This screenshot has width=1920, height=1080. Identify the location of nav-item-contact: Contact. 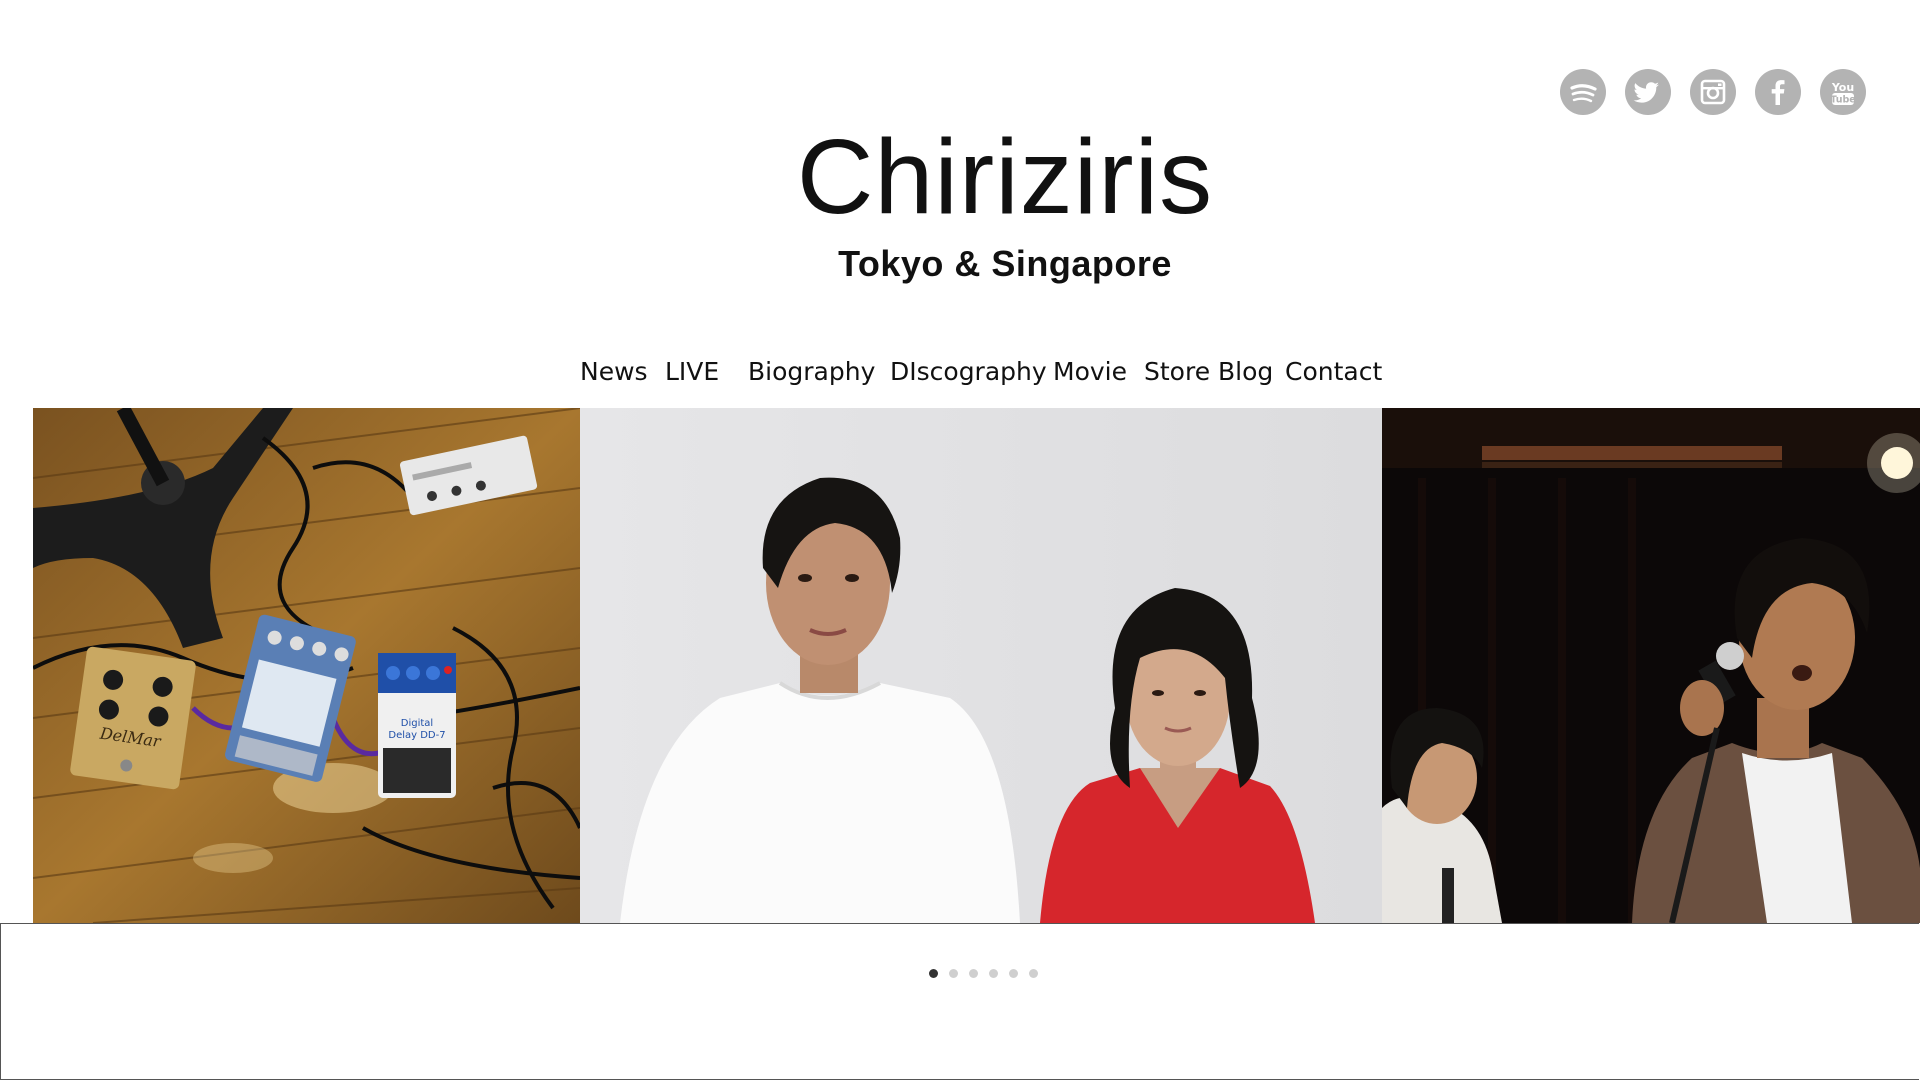
(1333, 372).